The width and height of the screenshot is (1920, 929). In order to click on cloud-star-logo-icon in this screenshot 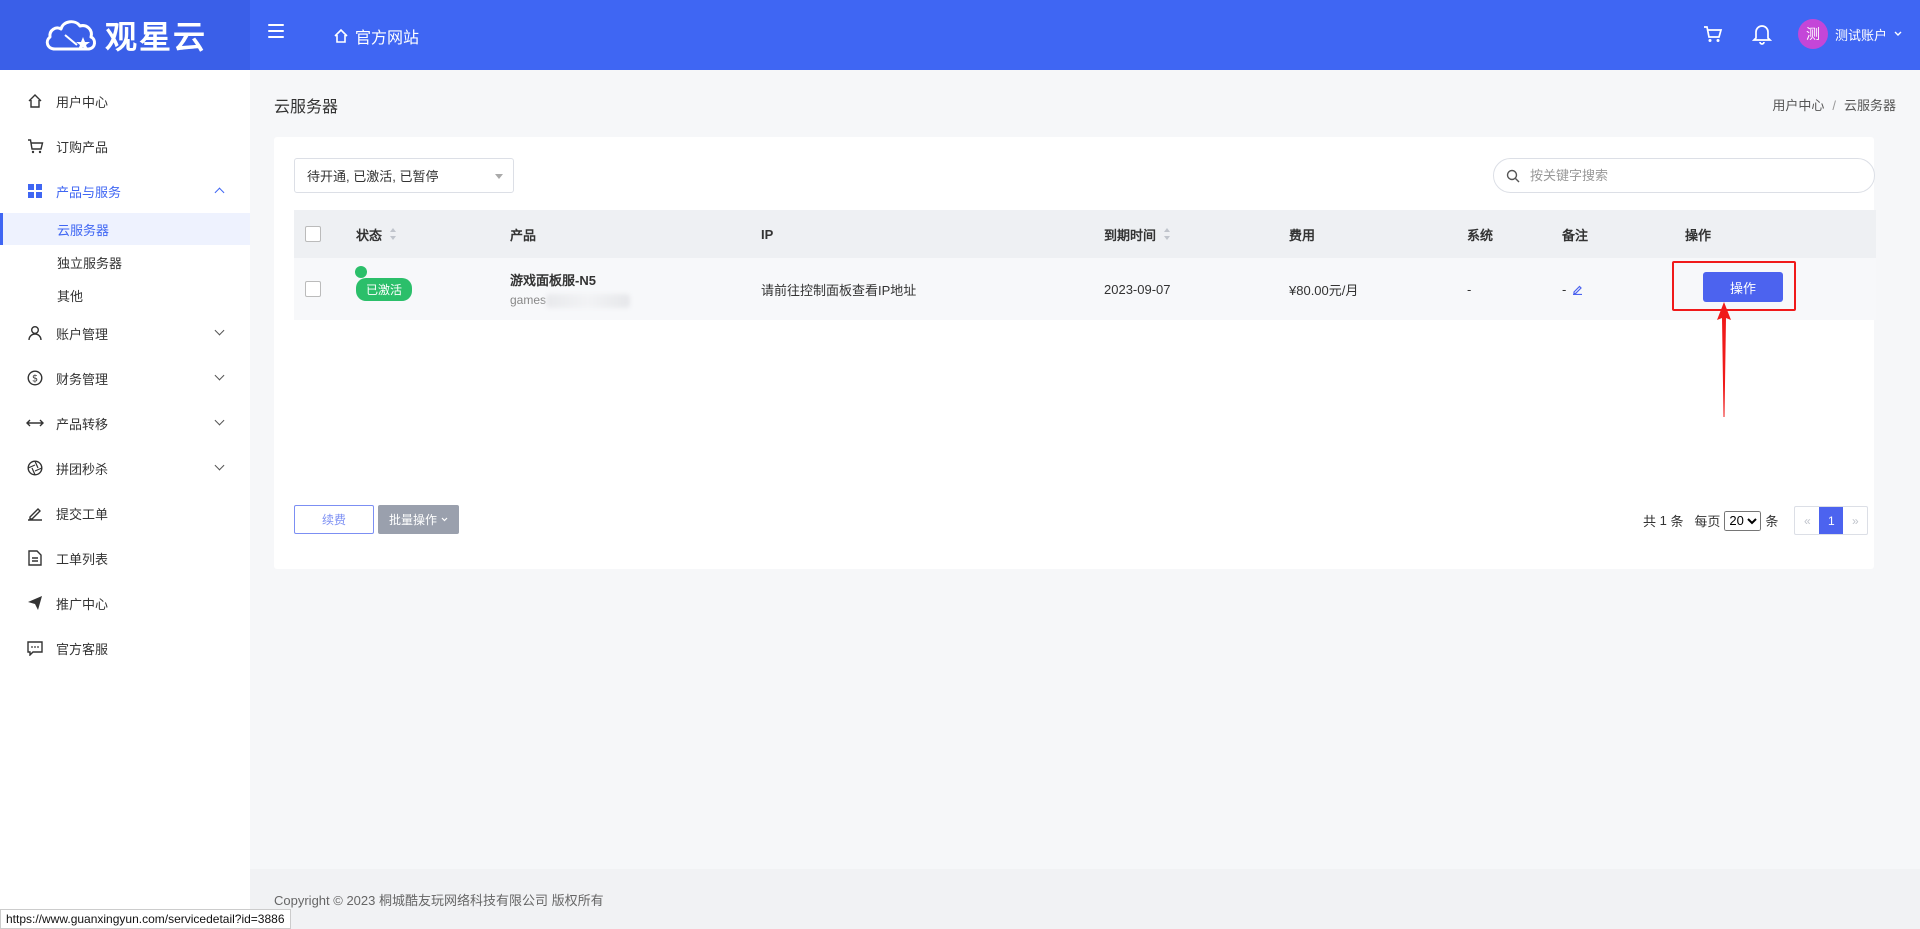, I will do `click(70, 35)`.